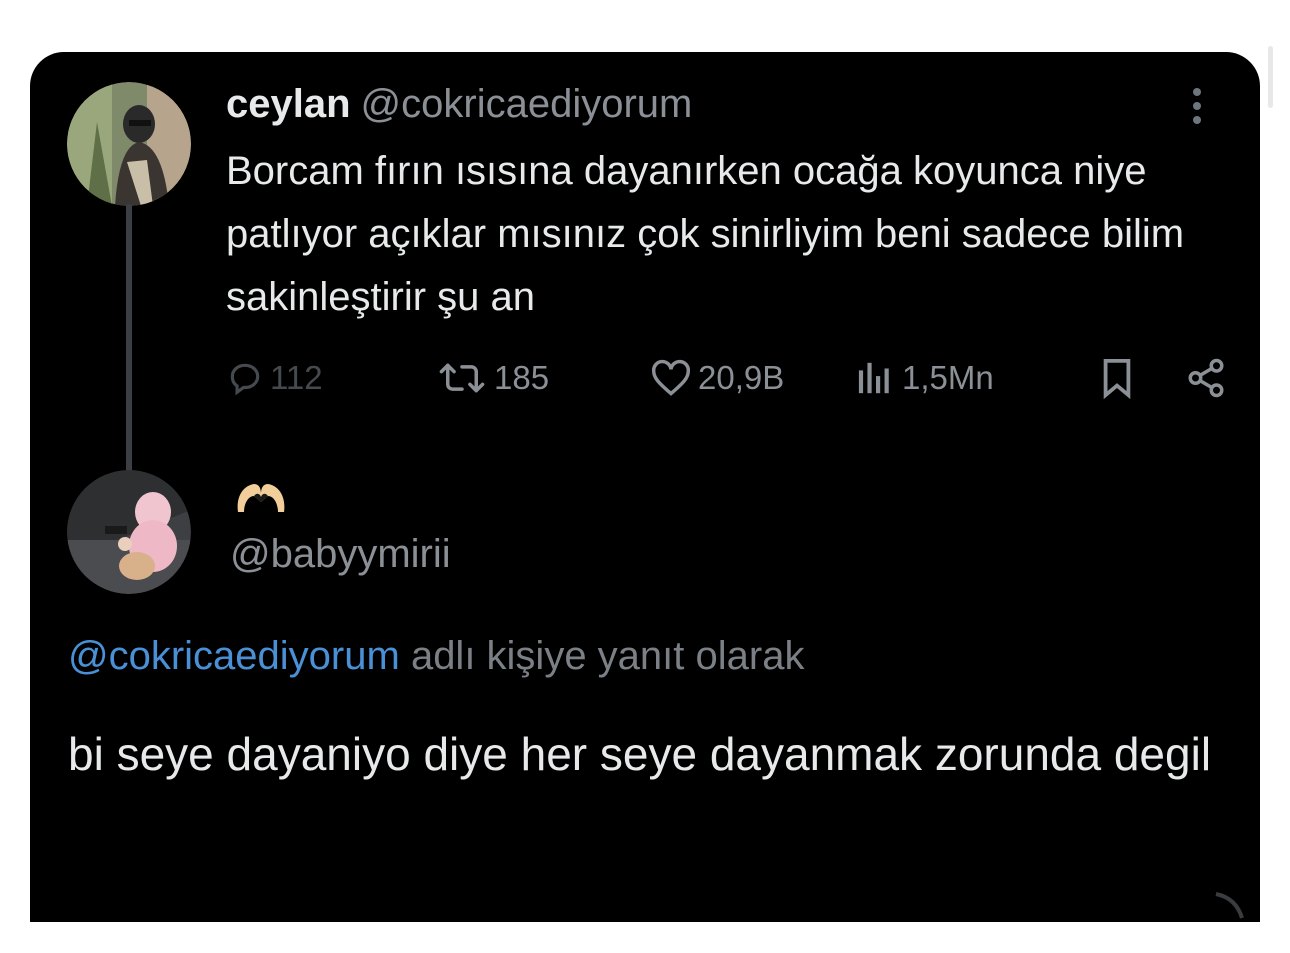 The width and height of the screenshot is (1290, 953). I want to click on reply-icon, so click(245, 379).